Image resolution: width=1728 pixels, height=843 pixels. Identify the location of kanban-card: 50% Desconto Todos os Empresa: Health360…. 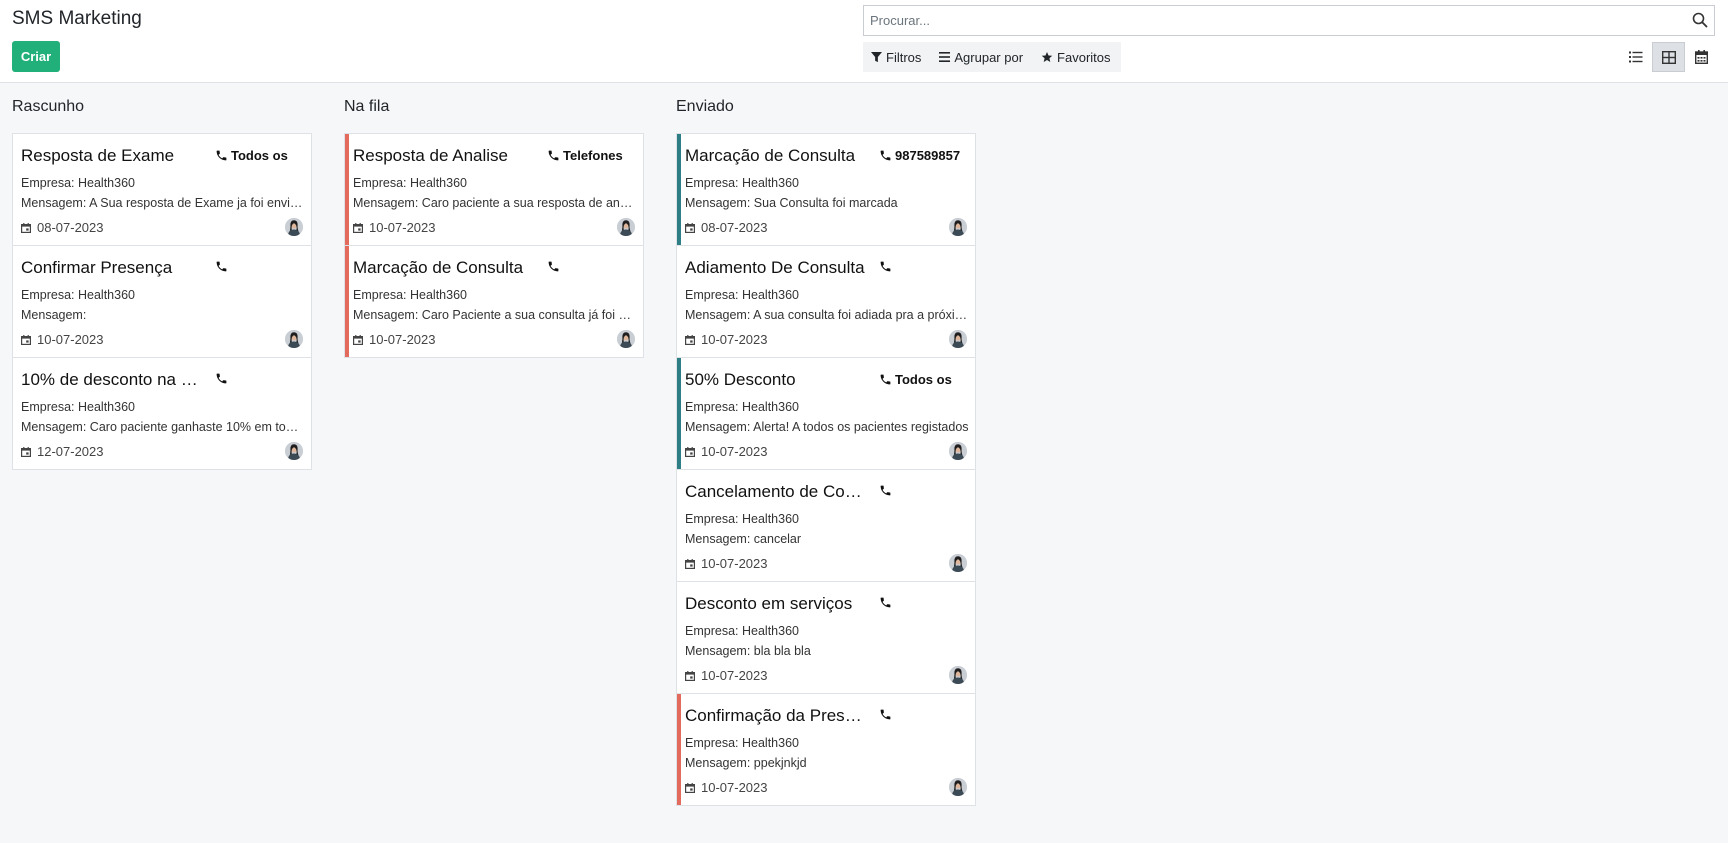
(826, 414).